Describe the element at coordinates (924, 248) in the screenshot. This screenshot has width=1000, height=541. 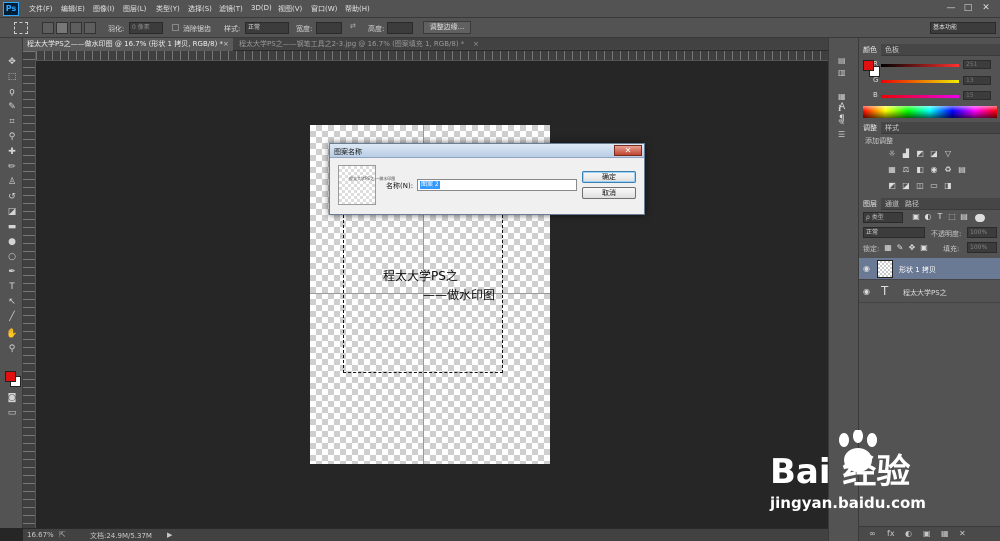
I see `lock-all-icon: ▣` at that location.